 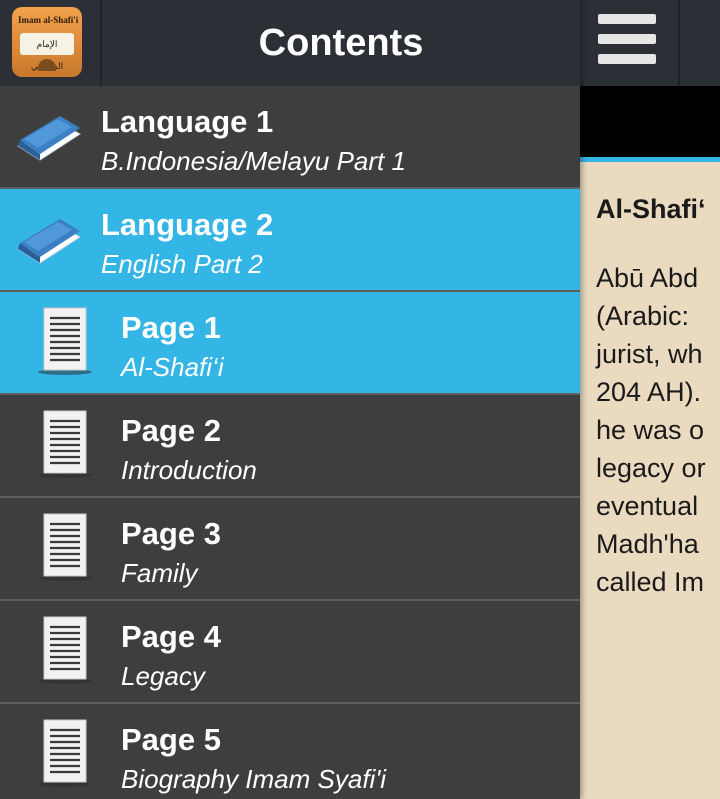 I want to click on drawer-item-subtitle: Family, so click(x=159, y=573).